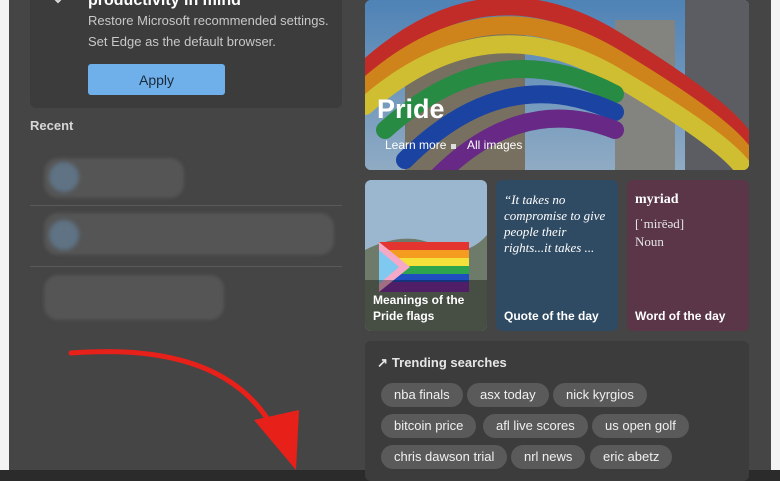  What do you see at coordinates (4, 235) in the screenshot?
I see `window-frame-left` at bounding box center [4, 235].